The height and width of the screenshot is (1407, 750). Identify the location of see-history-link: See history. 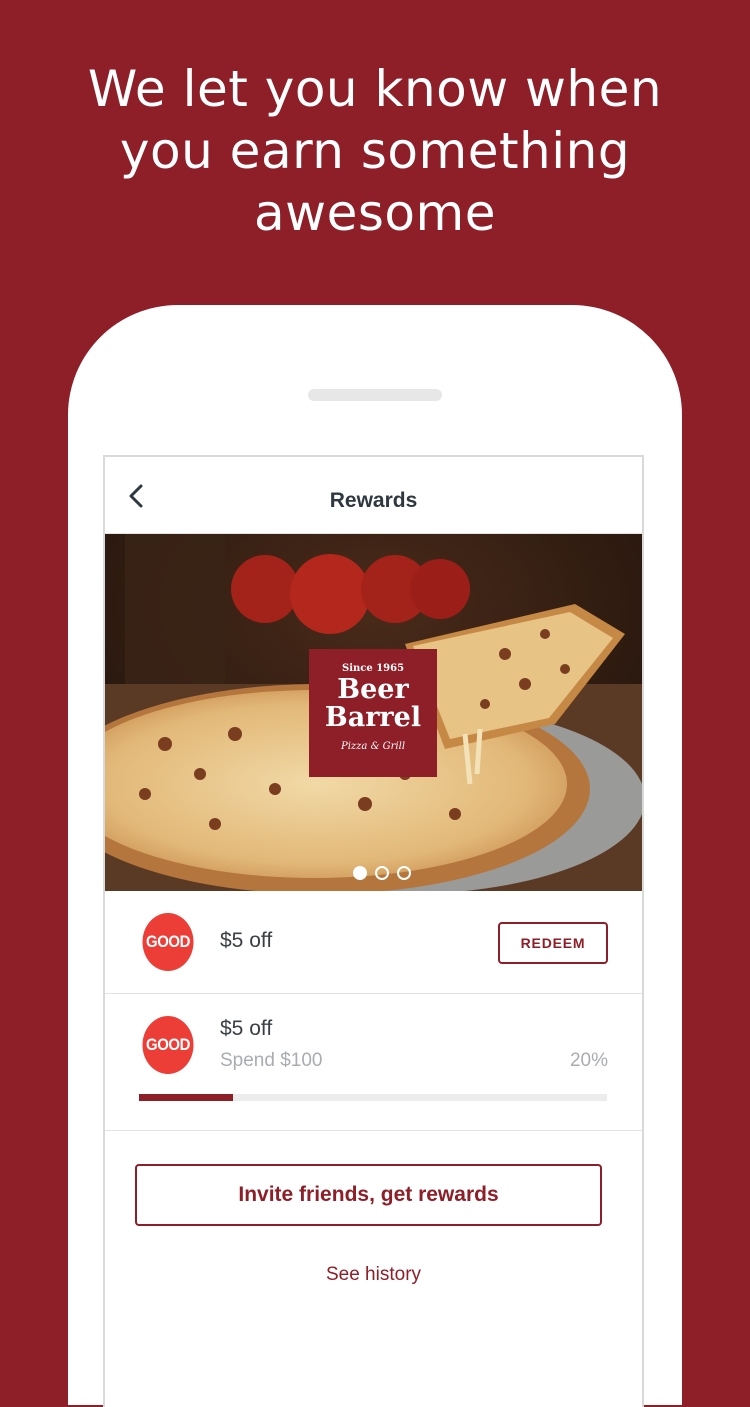
(373, 1275).